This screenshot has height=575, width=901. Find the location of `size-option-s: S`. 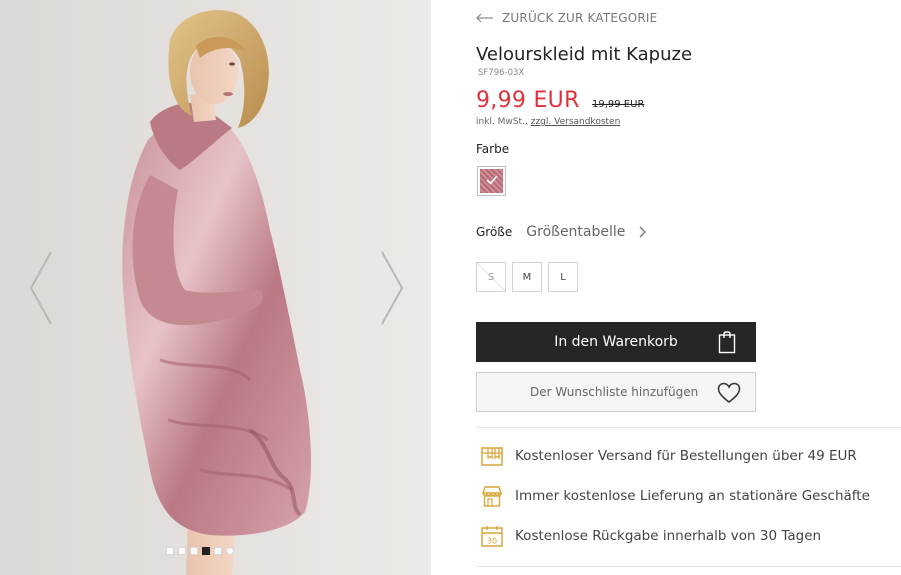

size-option-s: S is located at coordinates (491, 277).